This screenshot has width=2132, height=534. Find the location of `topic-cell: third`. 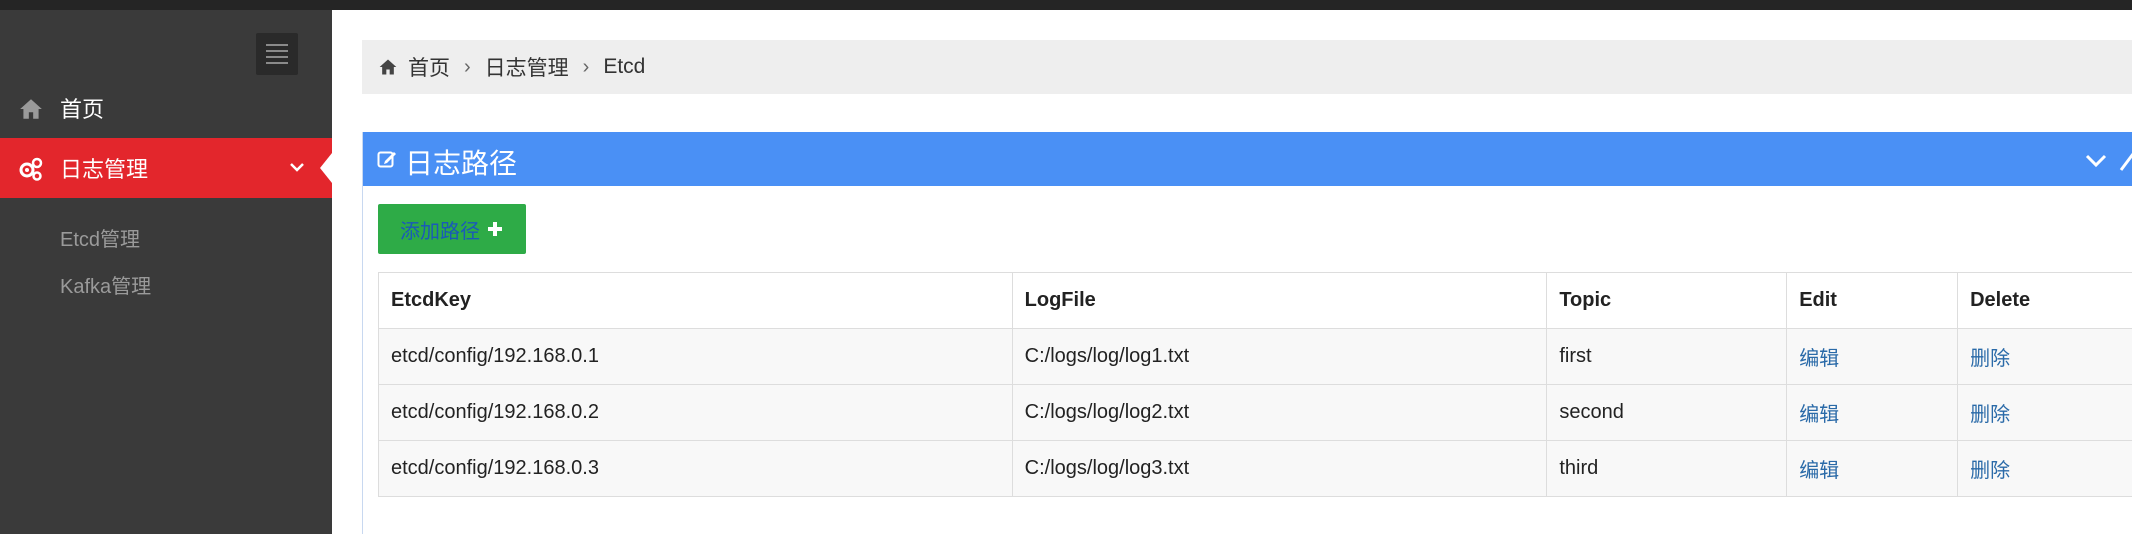

topic-cell: third is located at coordinates (1667, 468).